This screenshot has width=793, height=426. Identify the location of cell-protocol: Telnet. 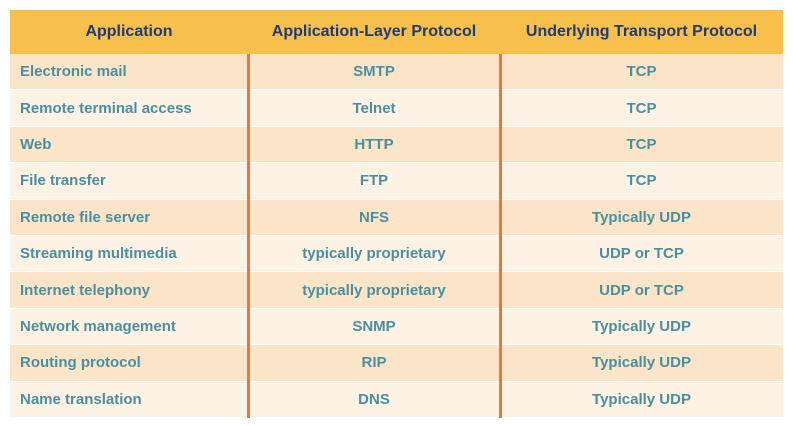
(374, 108).